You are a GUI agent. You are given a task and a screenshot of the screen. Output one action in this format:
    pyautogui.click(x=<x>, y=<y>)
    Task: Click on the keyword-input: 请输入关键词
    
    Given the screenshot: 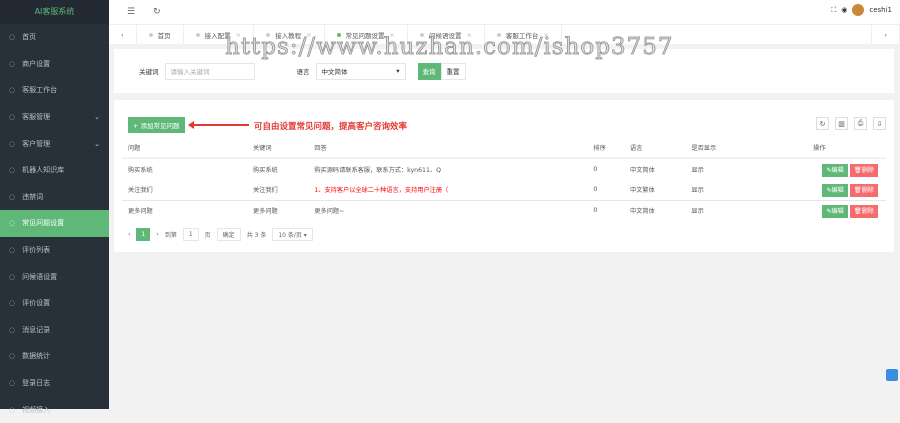 What is the action you would take?
    pyautogui.click(x=209, y=71)
    